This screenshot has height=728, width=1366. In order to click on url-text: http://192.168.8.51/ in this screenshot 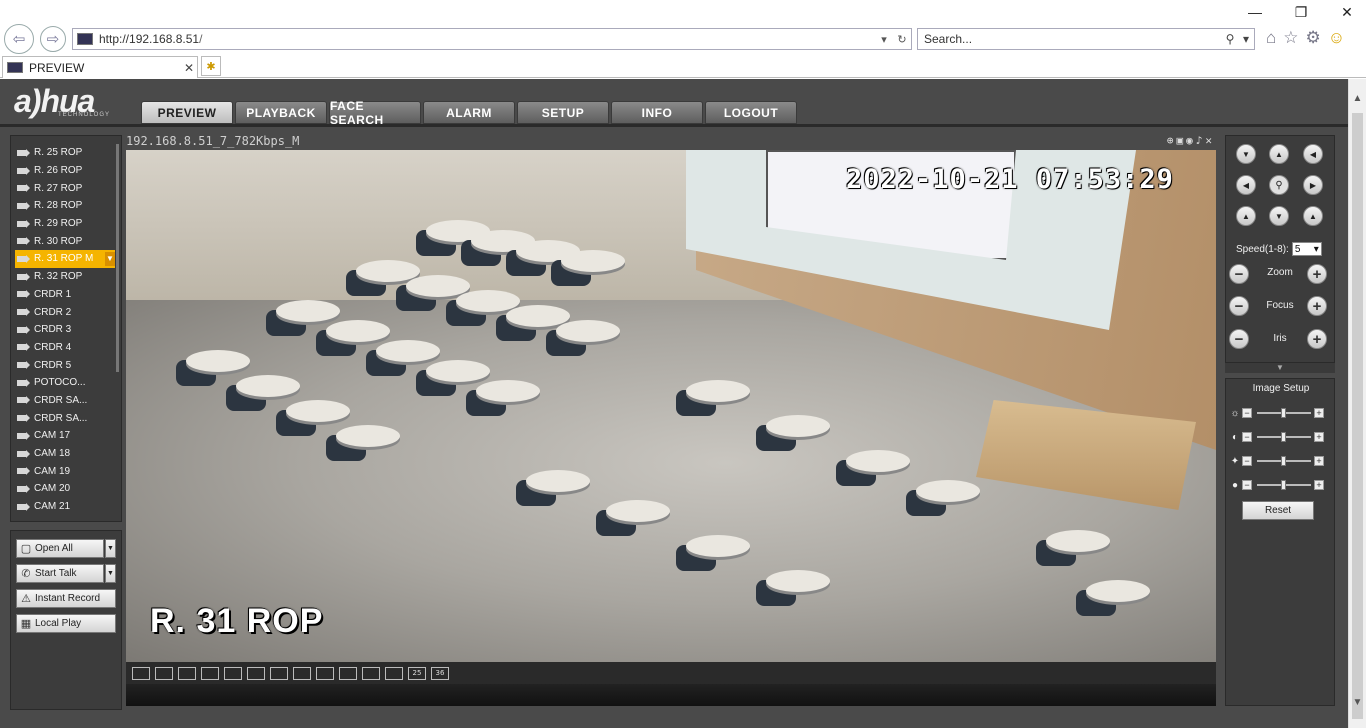, I will do `click(487, 39)`.